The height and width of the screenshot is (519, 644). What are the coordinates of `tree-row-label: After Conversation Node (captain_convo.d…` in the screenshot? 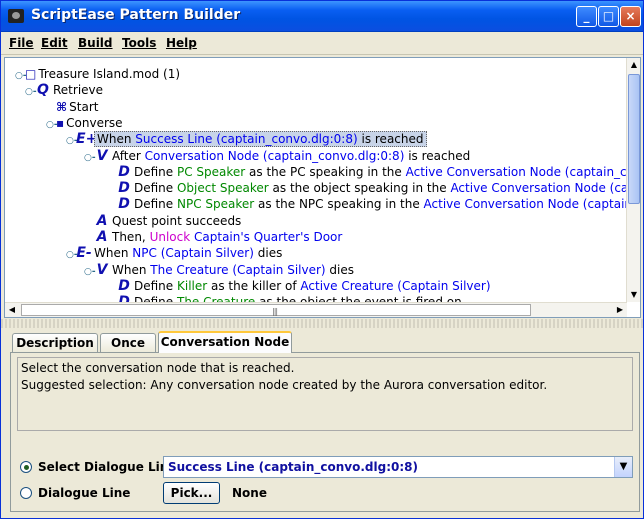 It's located at (291, 156).